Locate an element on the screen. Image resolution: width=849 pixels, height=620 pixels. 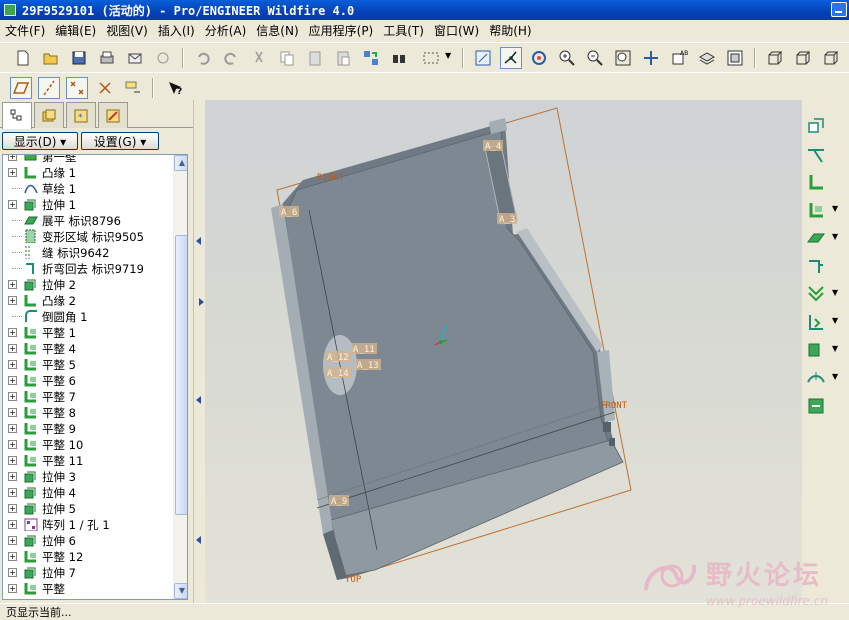
bend-icon is located at coordinates (816, 378).